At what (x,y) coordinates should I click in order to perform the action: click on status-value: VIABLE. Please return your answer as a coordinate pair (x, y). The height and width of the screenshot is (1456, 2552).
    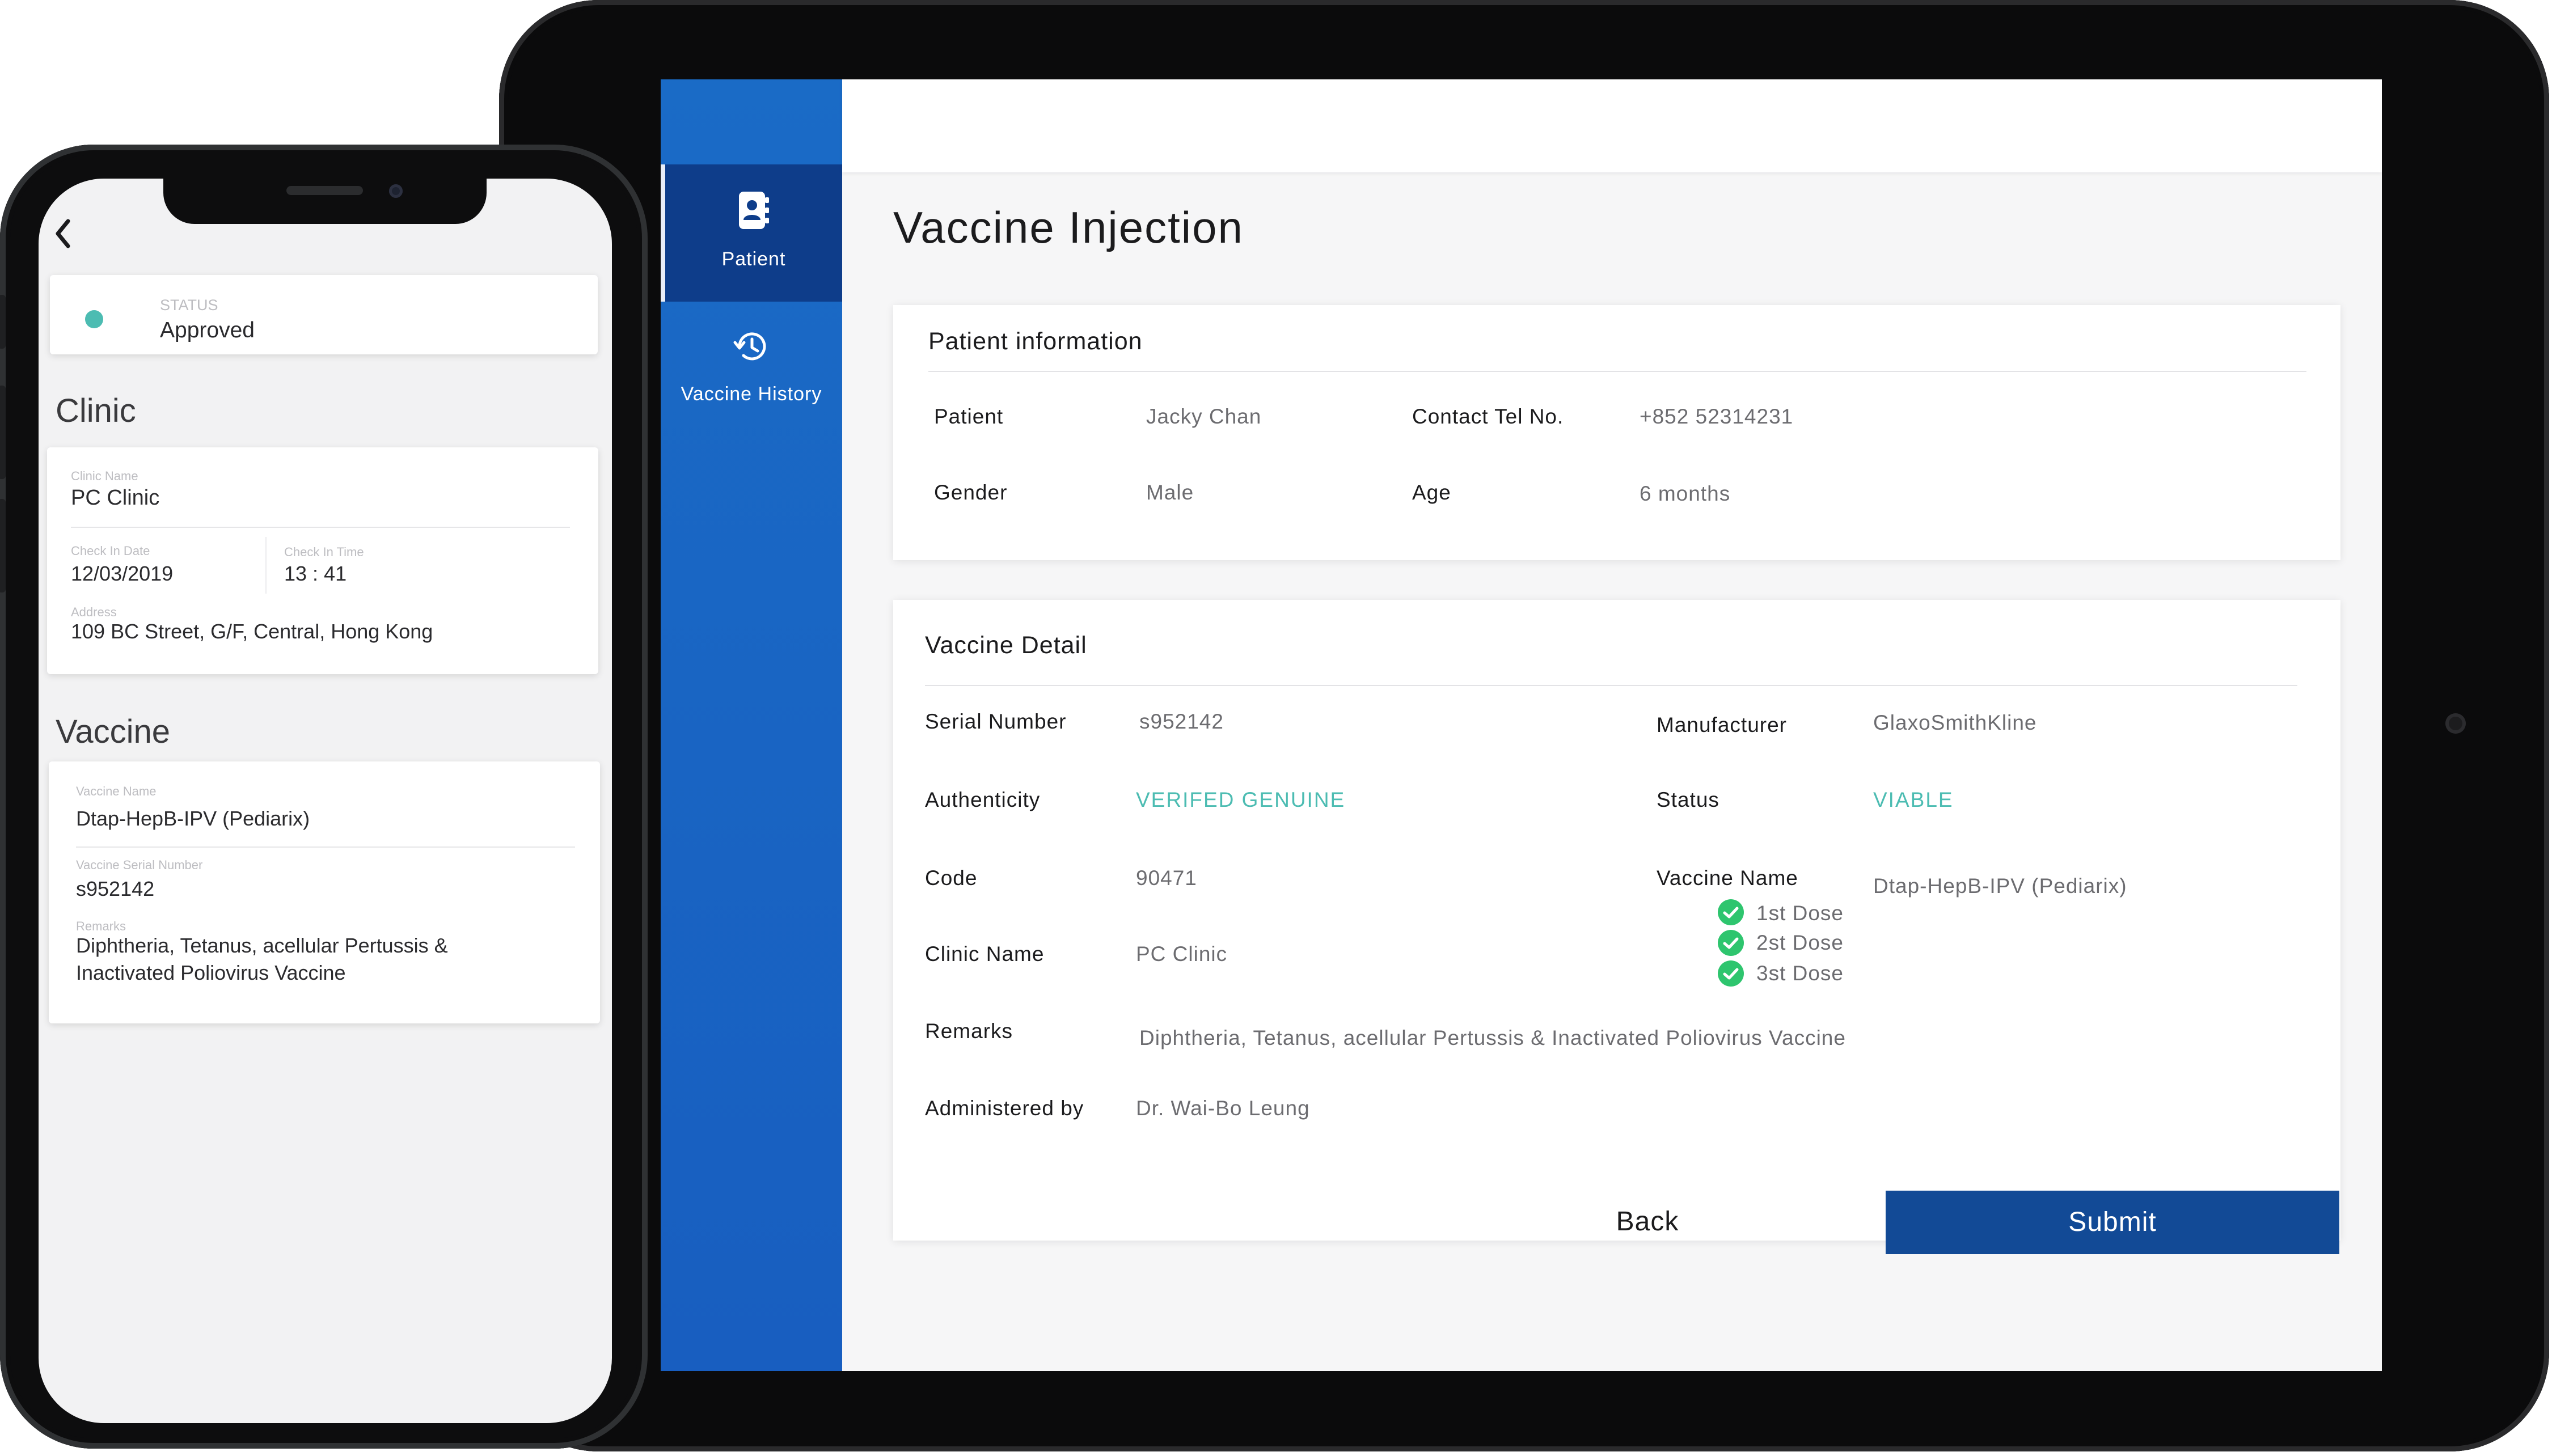
    Looking at the image, I should click on (1913, 799).